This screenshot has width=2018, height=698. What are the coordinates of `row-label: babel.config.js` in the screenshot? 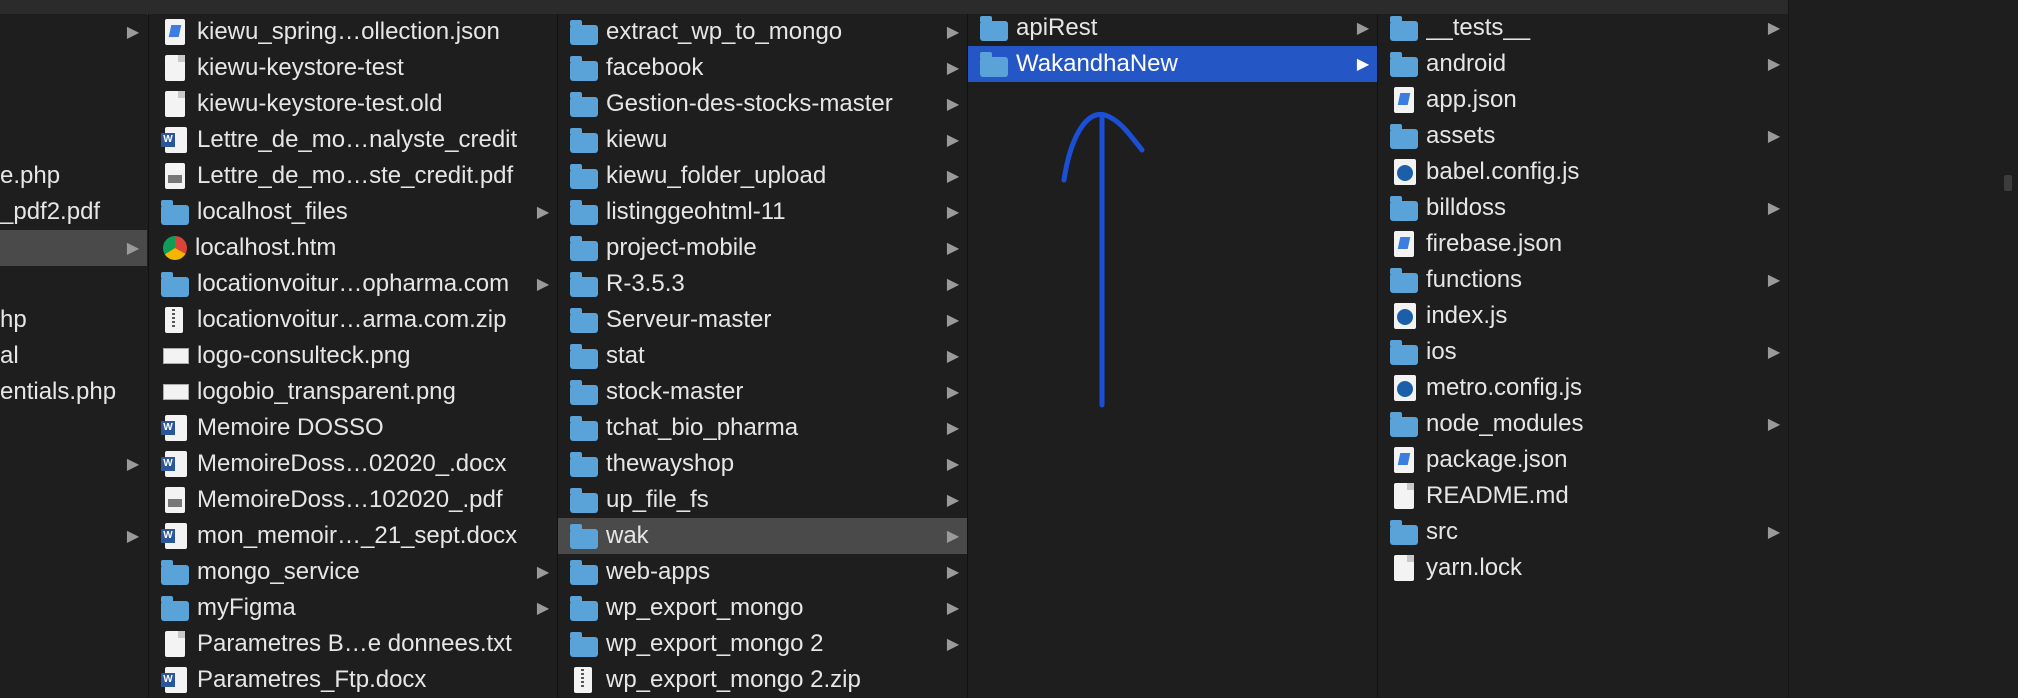 It's located at (1503, 171).